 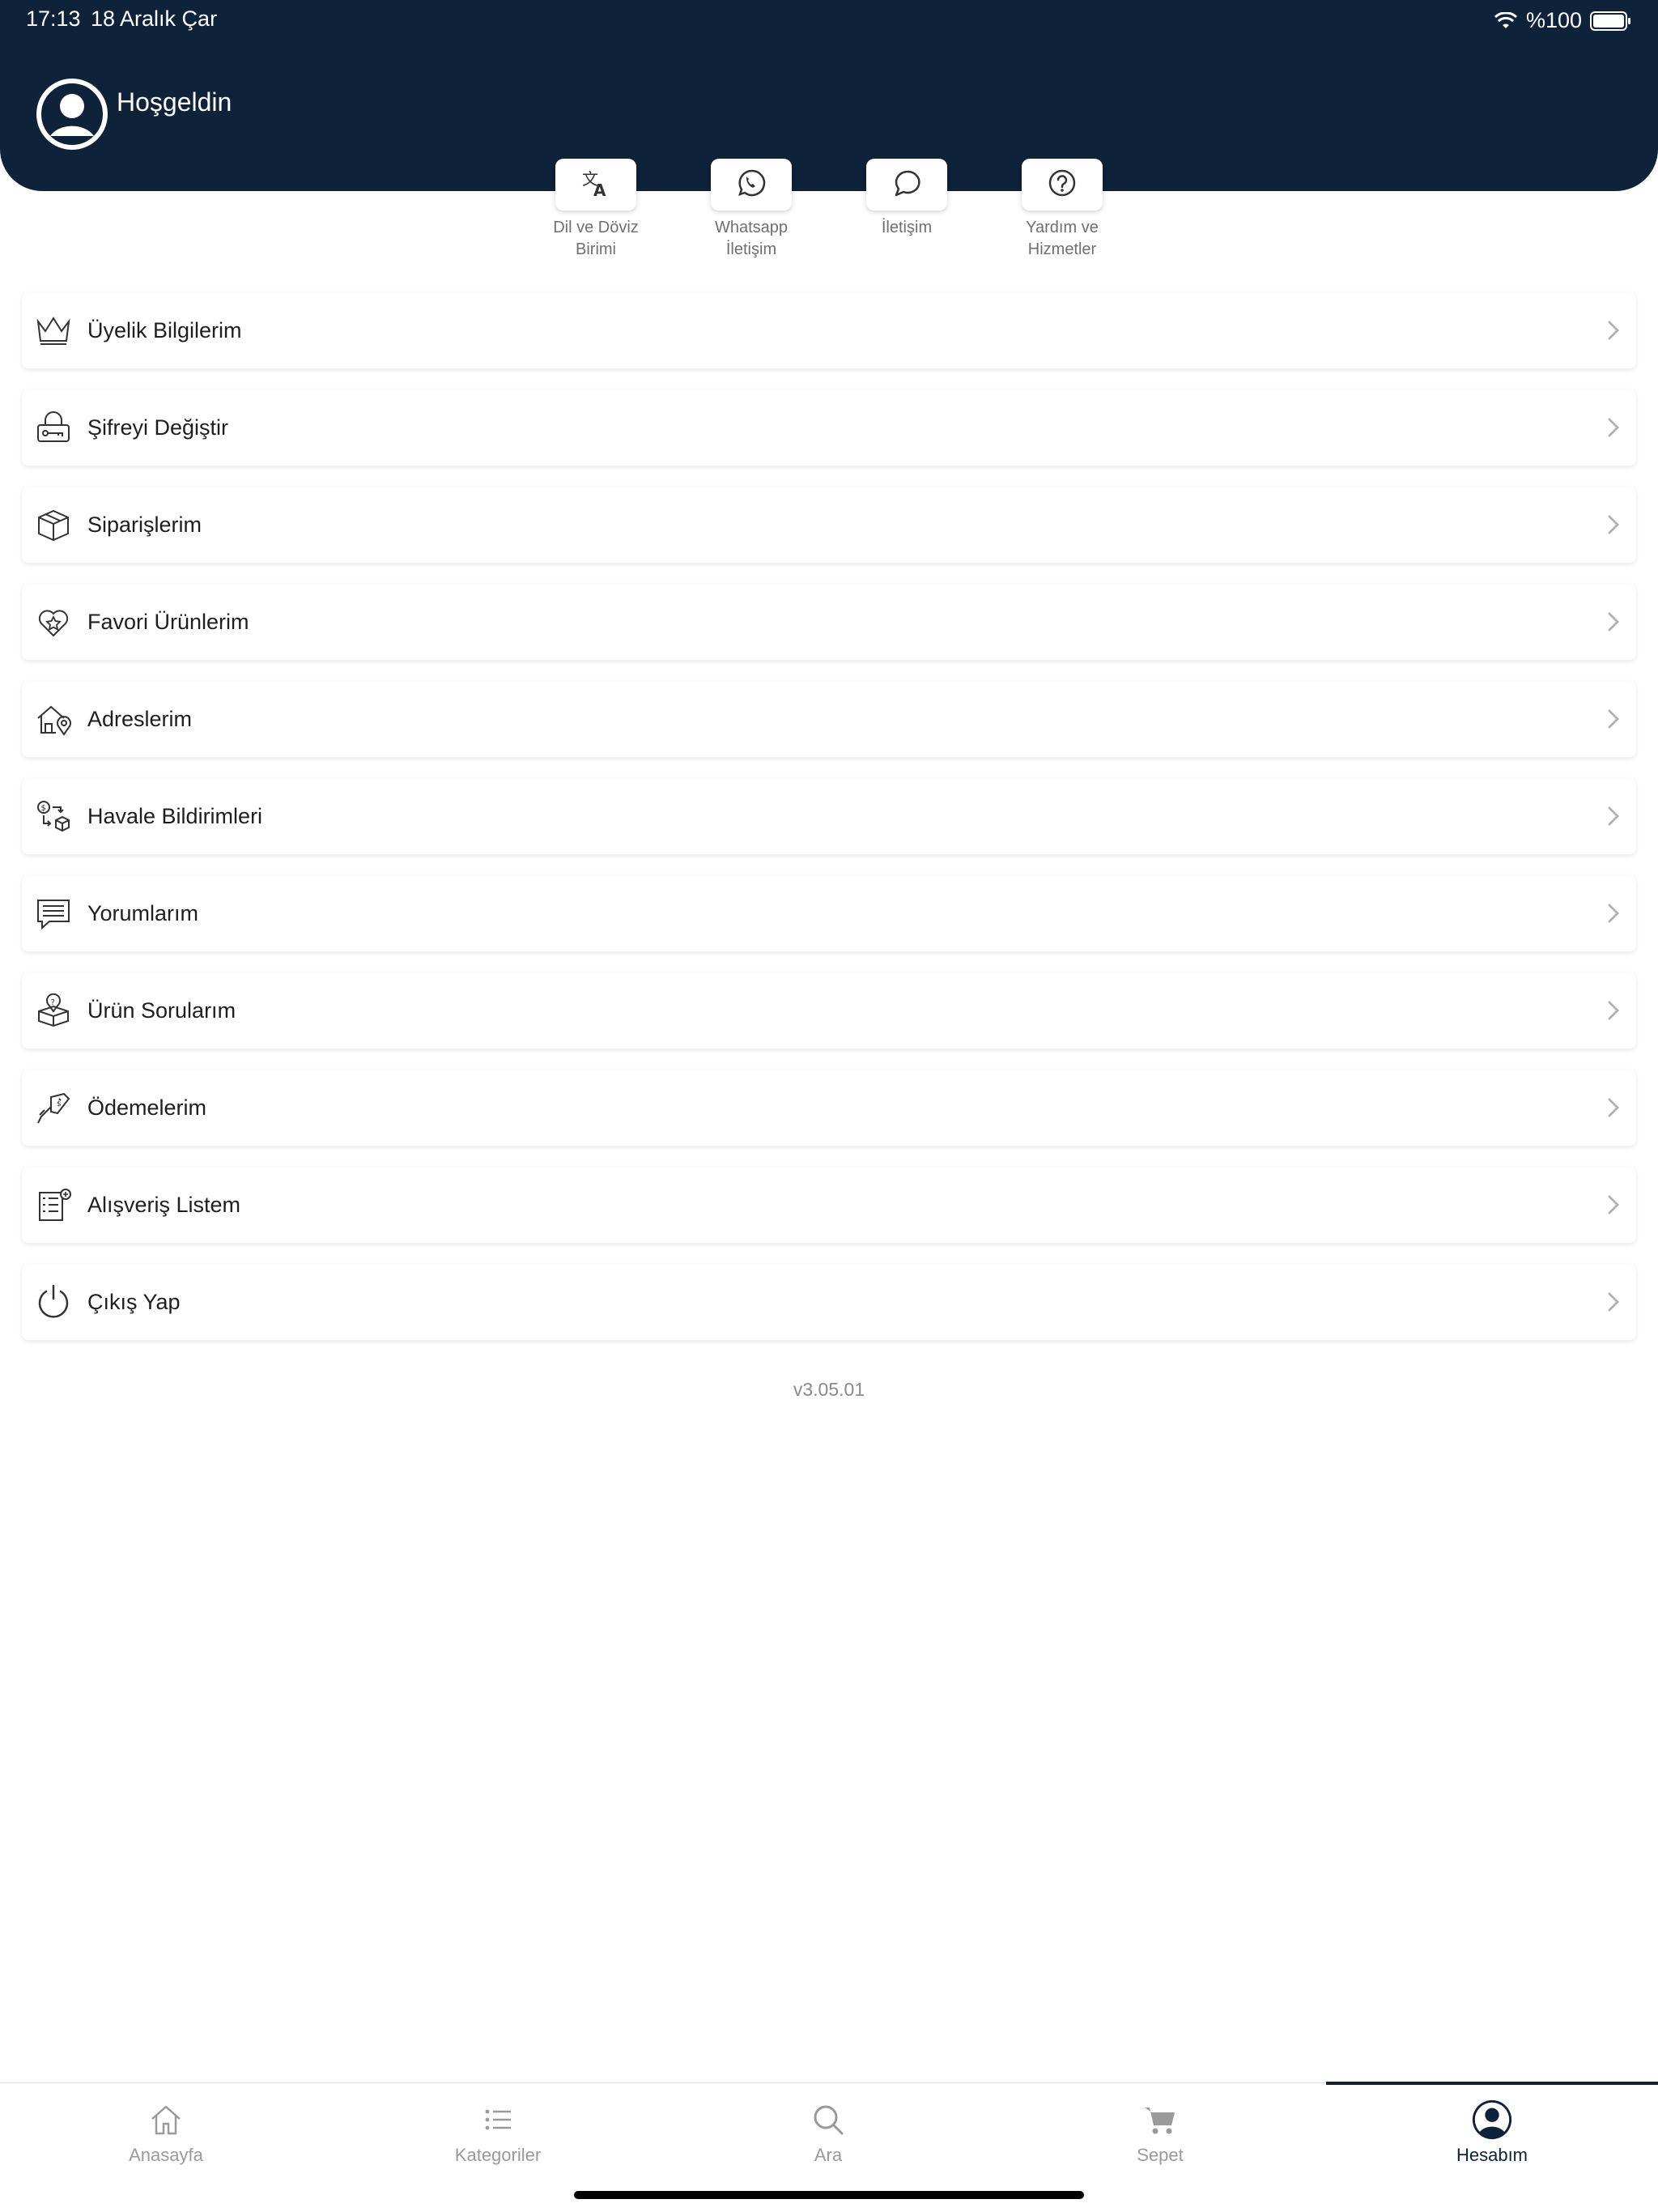 I want to click on account-icon, so click(x=1492, y=2120).